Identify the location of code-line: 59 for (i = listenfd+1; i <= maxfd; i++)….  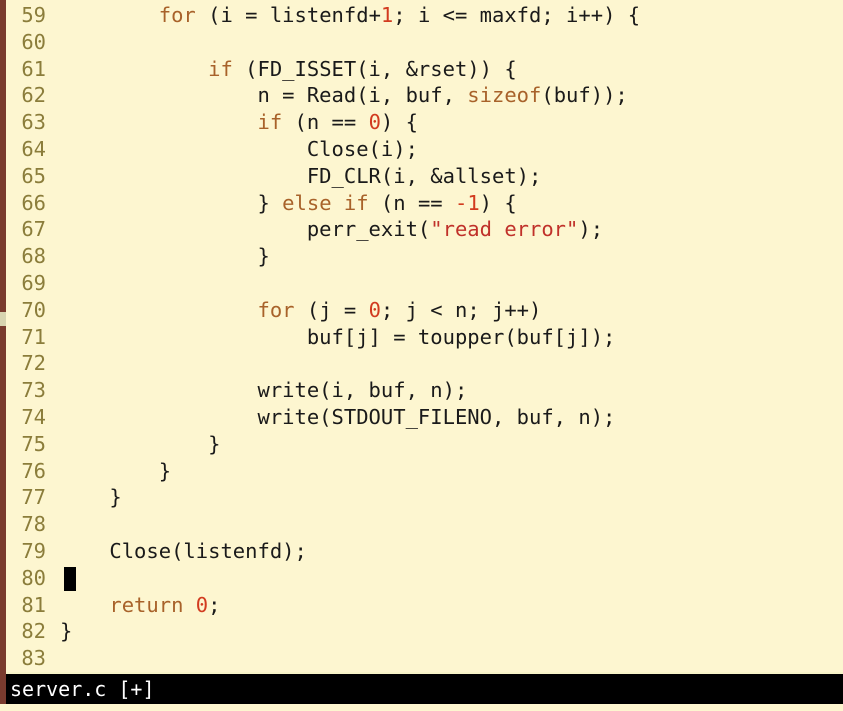
(424, 15).